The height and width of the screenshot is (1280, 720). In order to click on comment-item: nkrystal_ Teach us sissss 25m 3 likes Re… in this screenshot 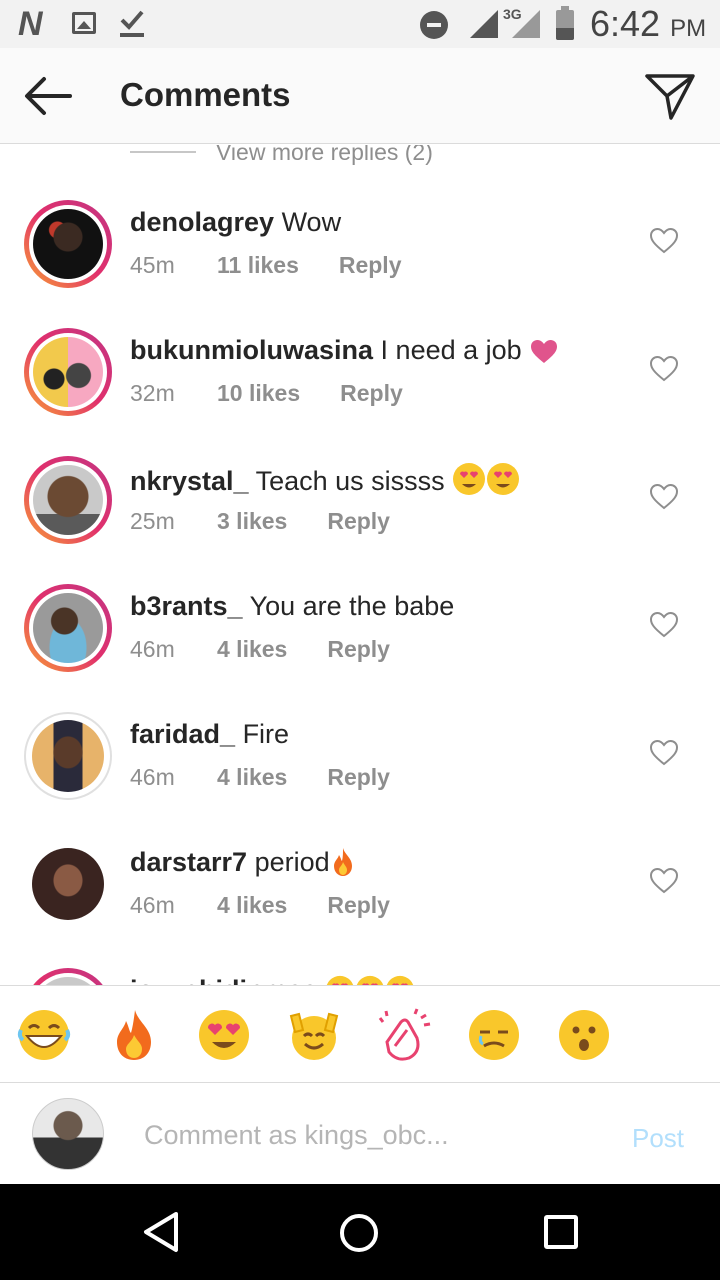, I will do `click(360, 520)`.